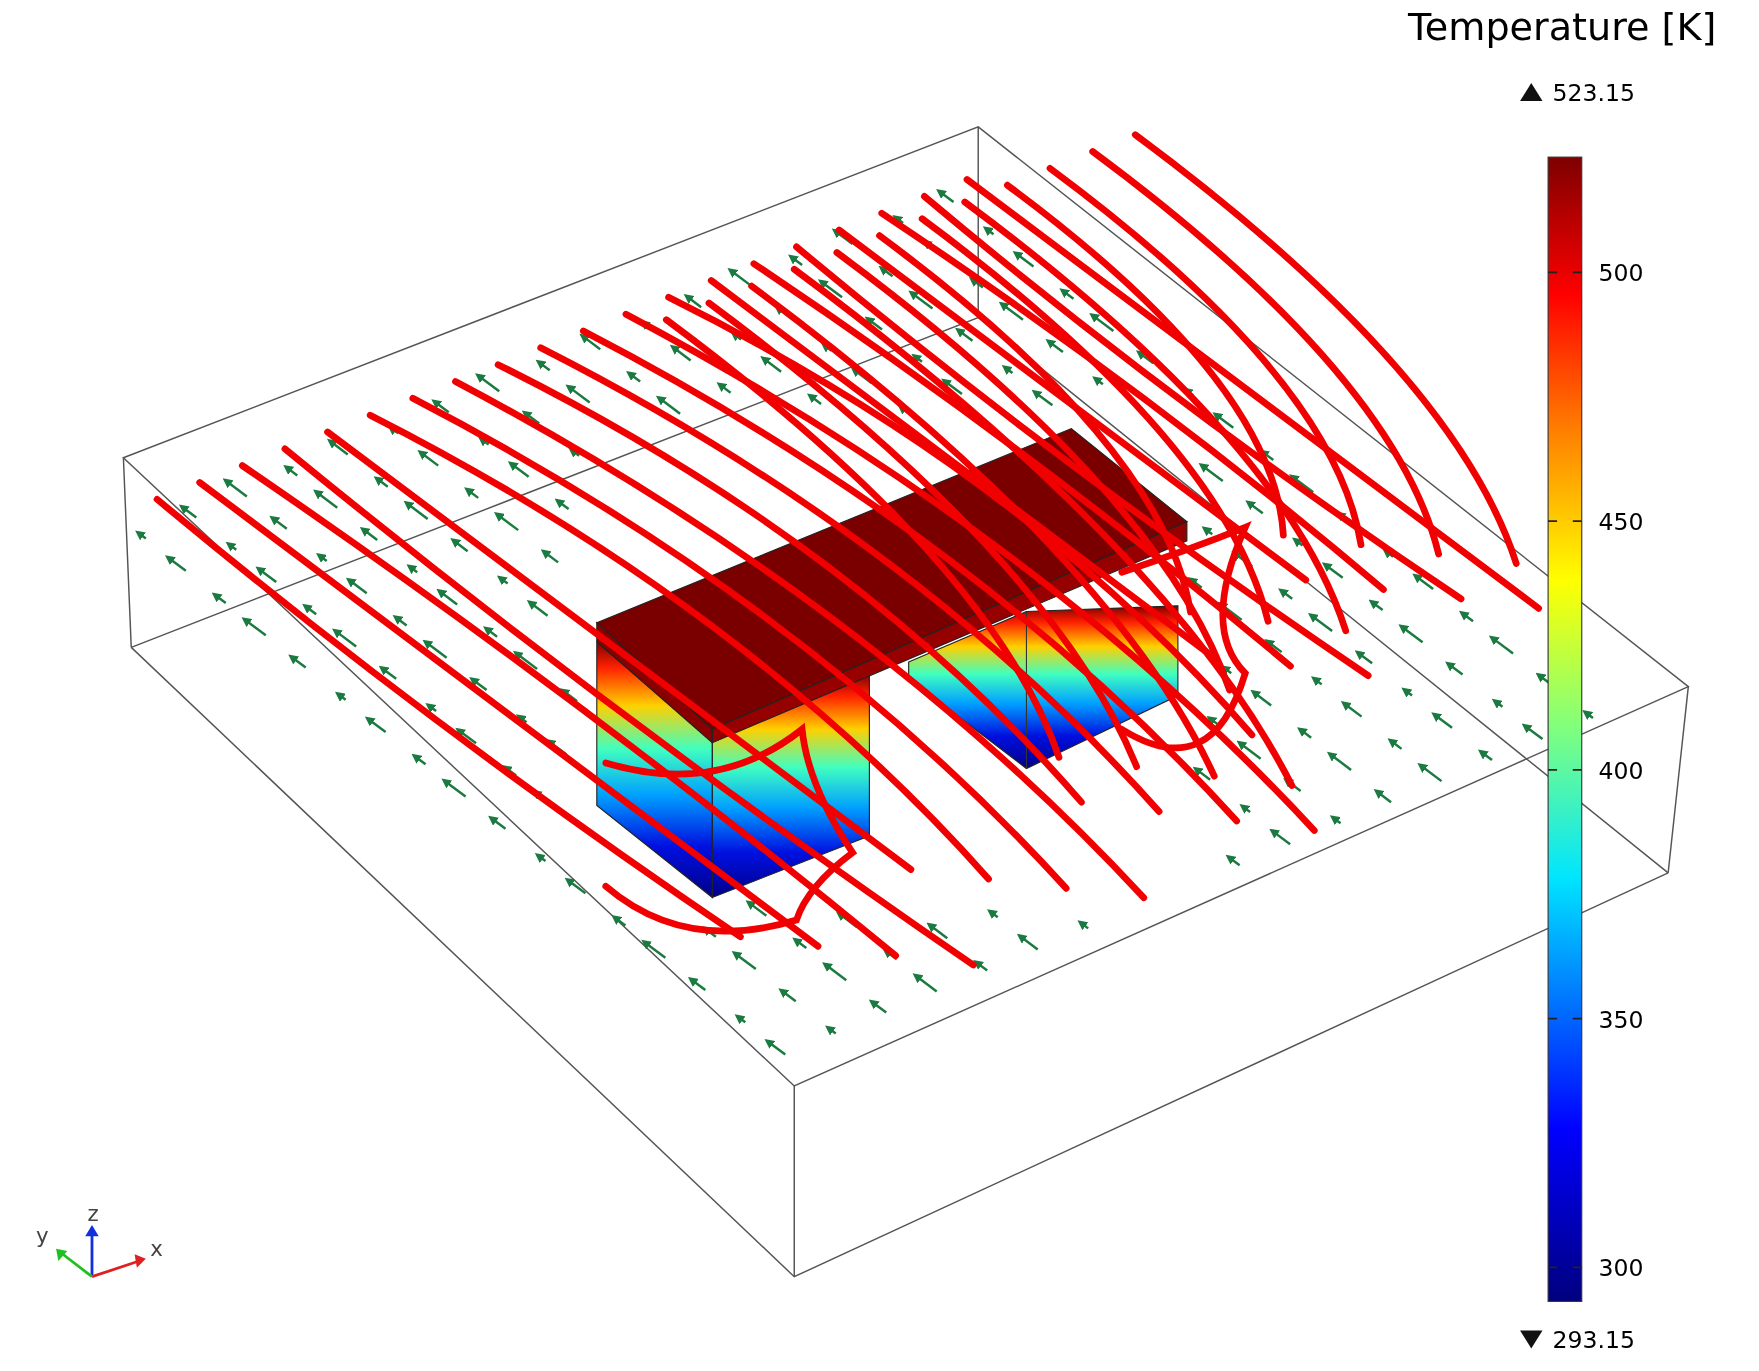  I want to click on axis-label: z, so click(93, 1213).